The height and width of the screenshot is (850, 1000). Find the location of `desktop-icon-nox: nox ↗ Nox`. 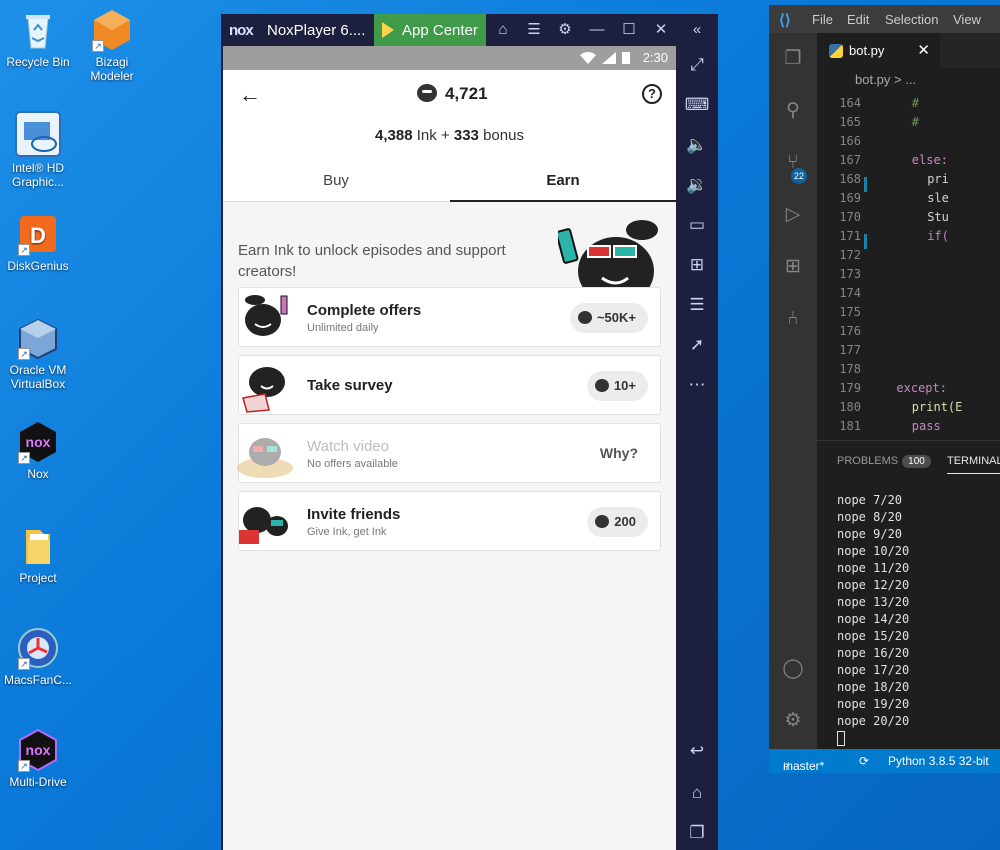

desktop-icon-nox: nox ↗ Nox is located at coordinates (38, 450).